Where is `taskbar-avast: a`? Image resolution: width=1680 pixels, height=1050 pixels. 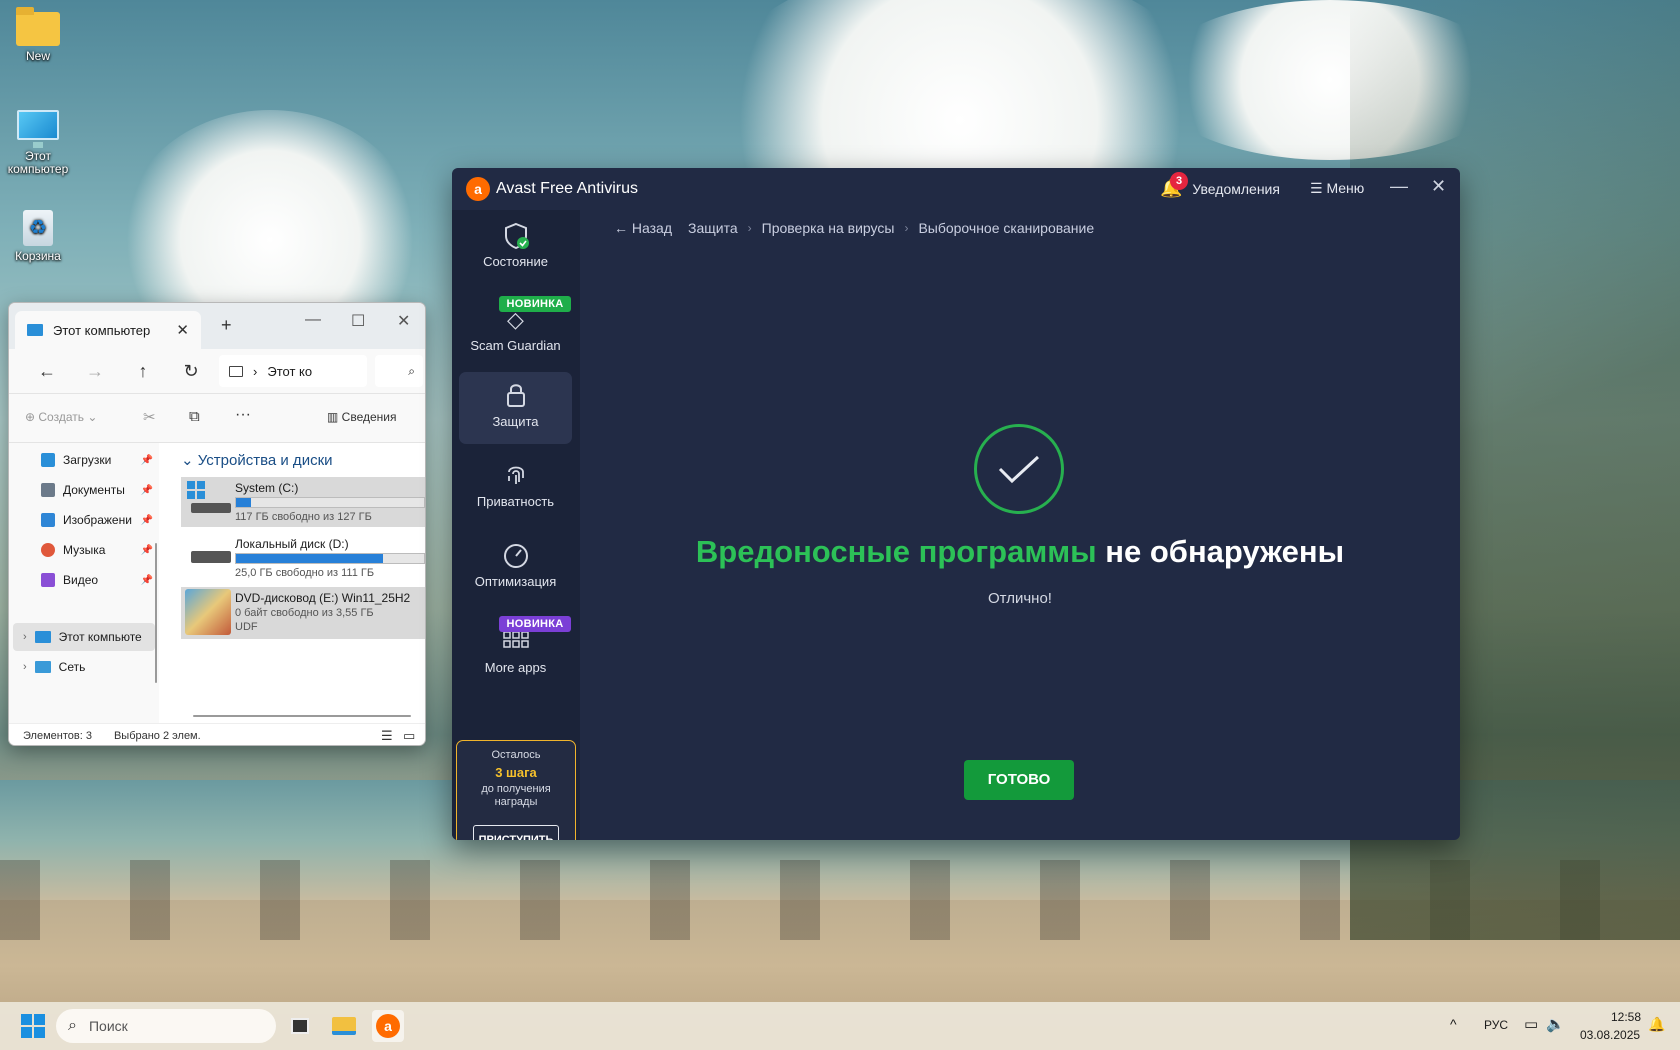
taskbar-avast: a is located at coordinates (388, 1026).